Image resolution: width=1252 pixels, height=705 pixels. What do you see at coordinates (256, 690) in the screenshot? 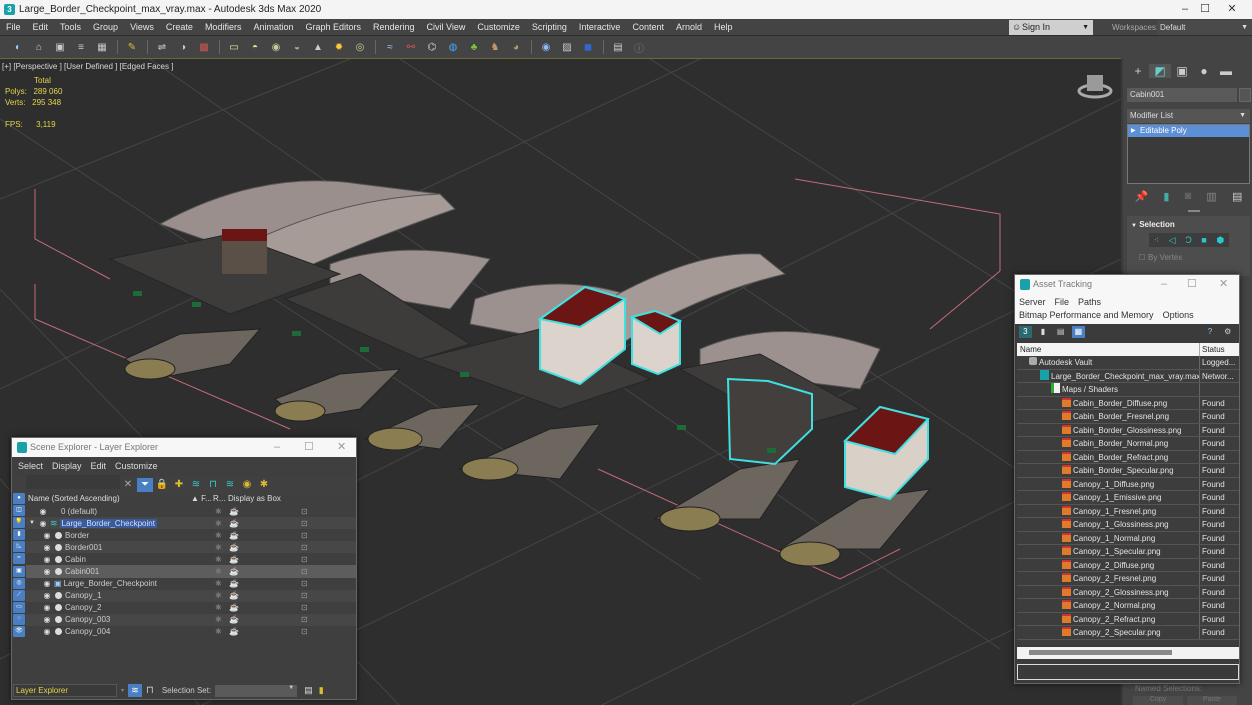
I see `selection-set-dropdown: ▼` at bounding box center [256, 690].